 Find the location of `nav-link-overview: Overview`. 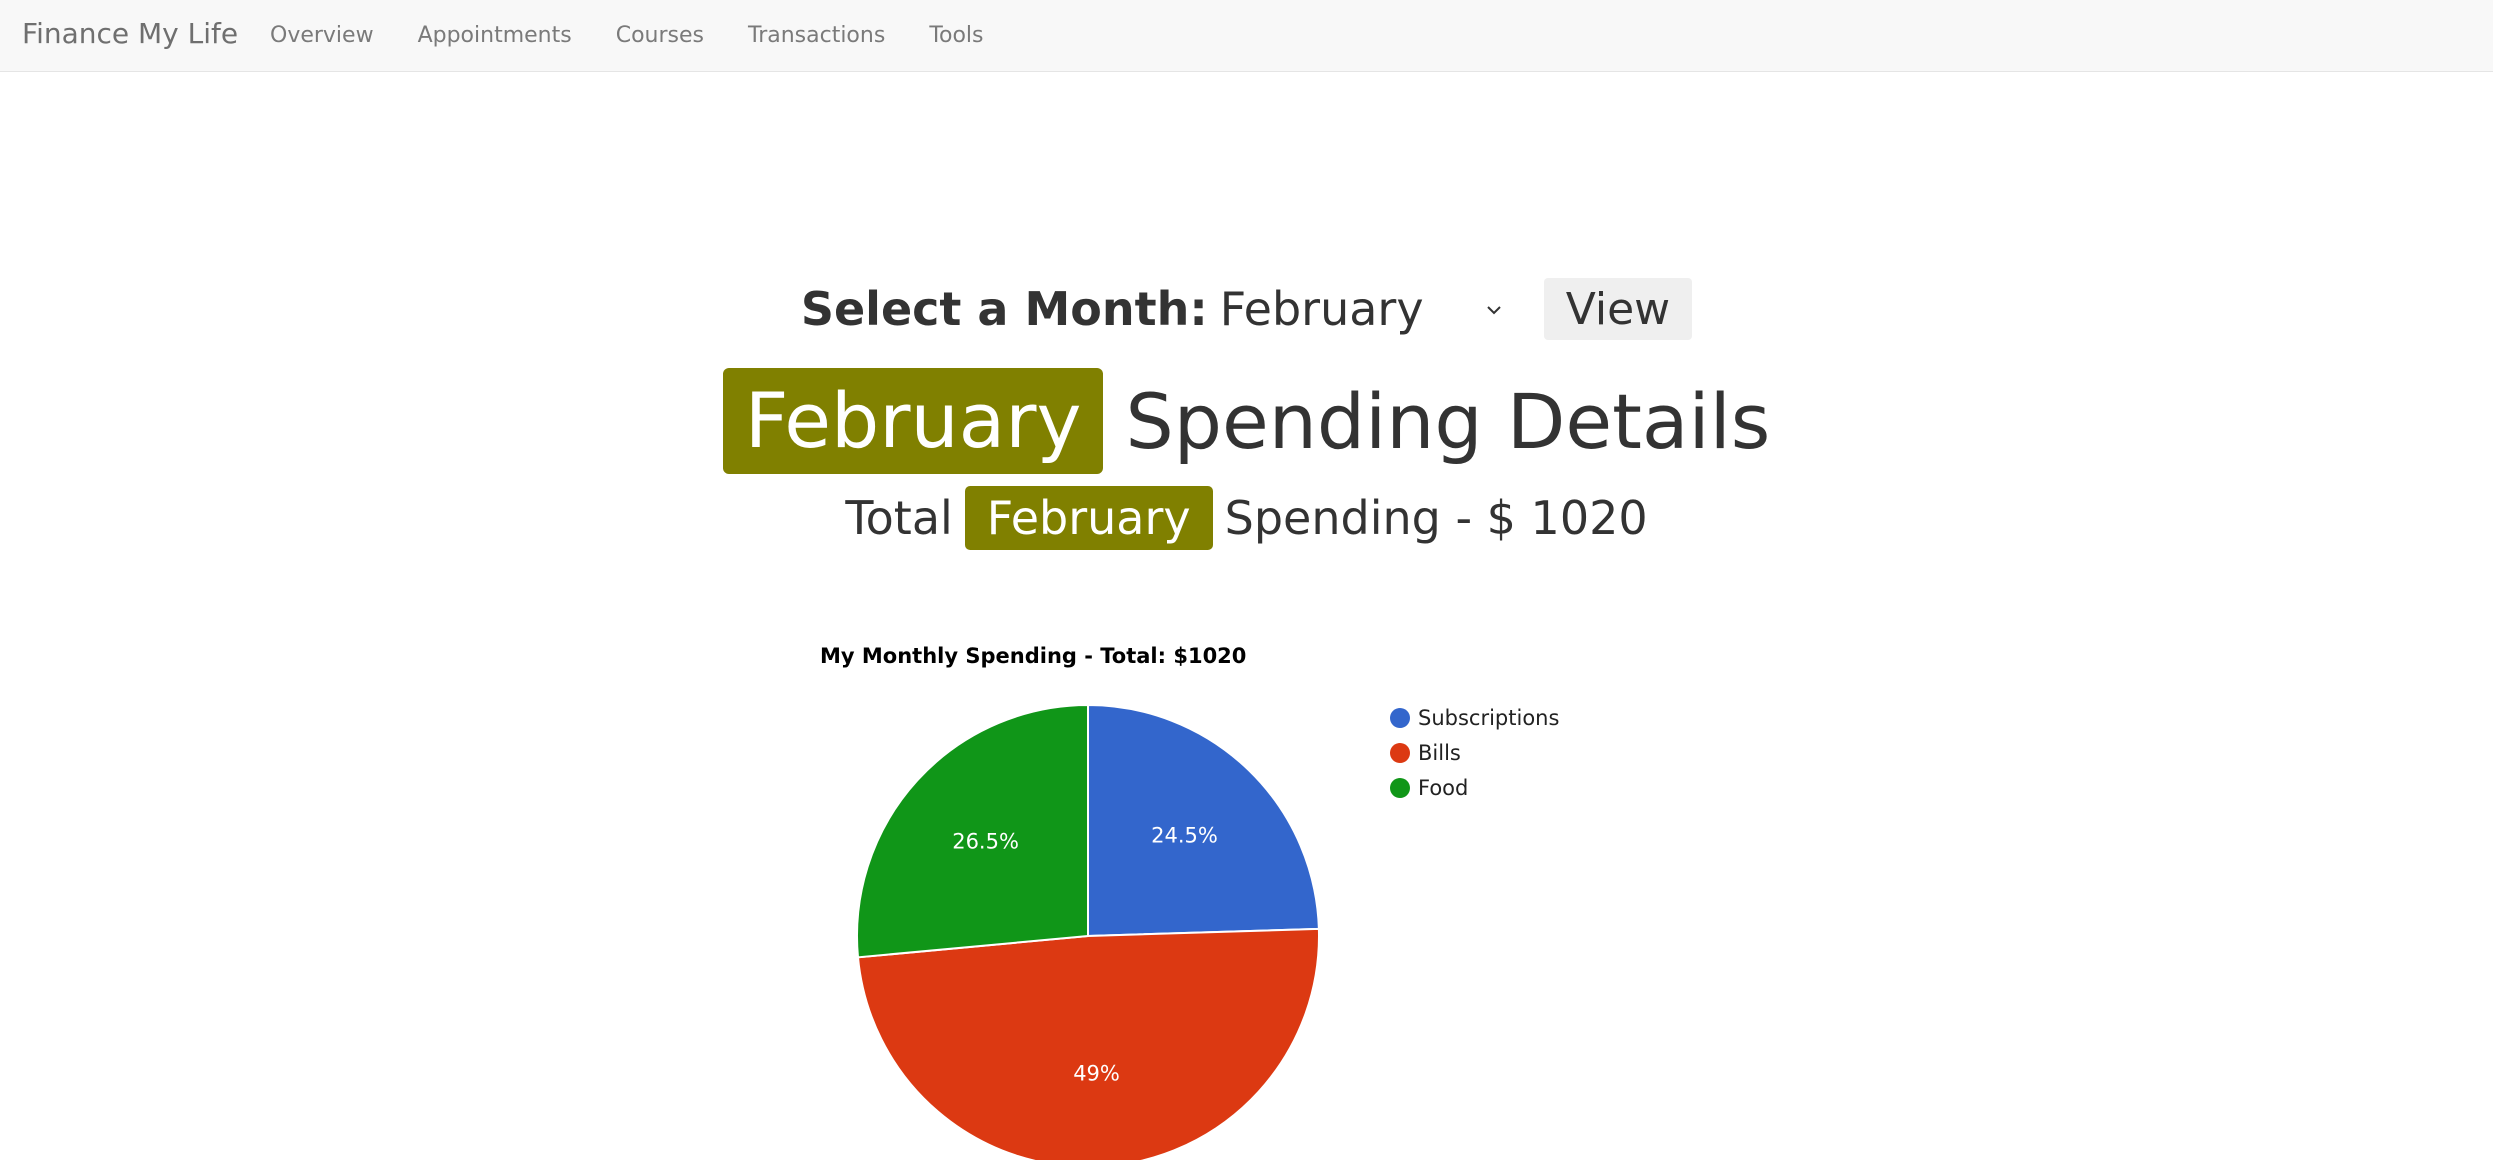

nav-link-overview: Overview is located at coordinates (322, 35).